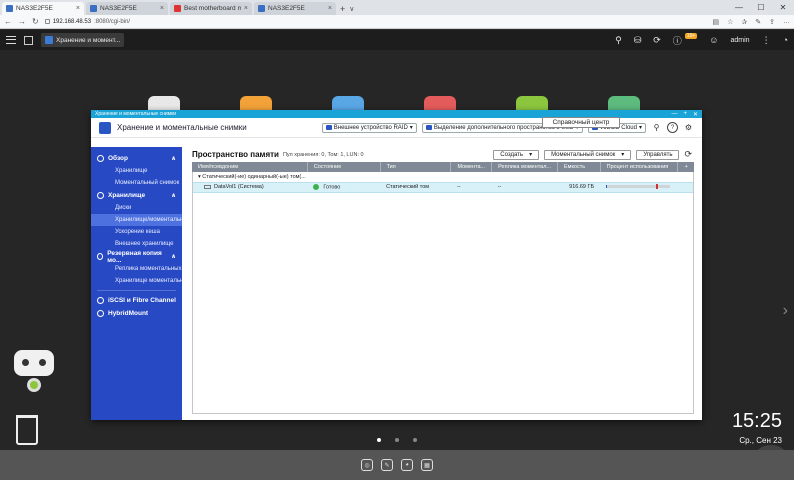 The image size is (794, 480). I want to click on url-path: :8080/cgi-bin/, so click(112, 21).